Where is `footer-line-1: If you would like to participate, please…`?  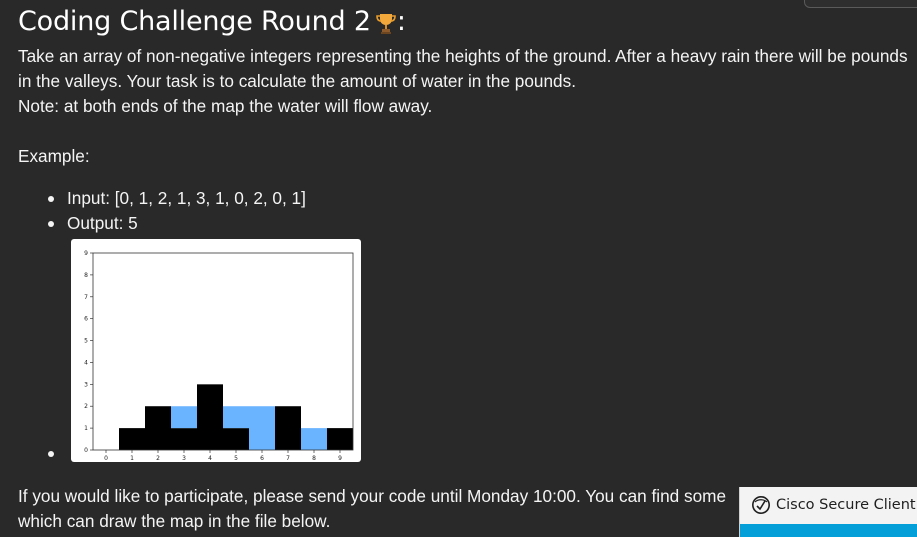
footer-line-1: If you would like to participate, please… is located at coordinates (372, 496).